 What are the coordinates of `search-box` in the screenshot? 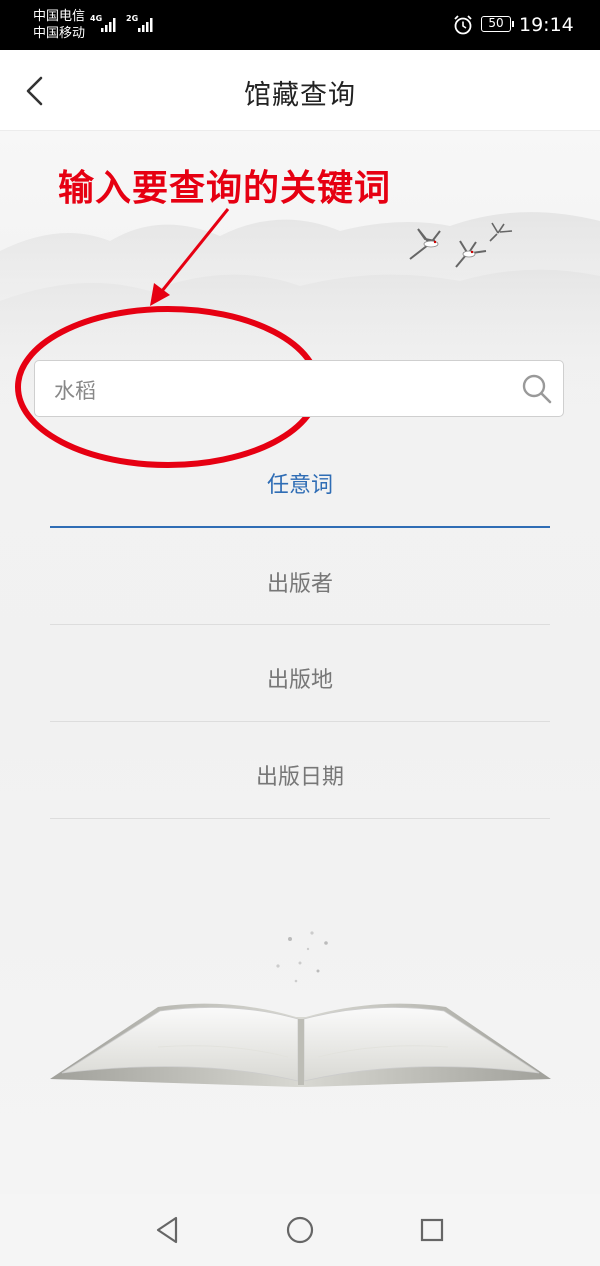 It's located at (299, 388).